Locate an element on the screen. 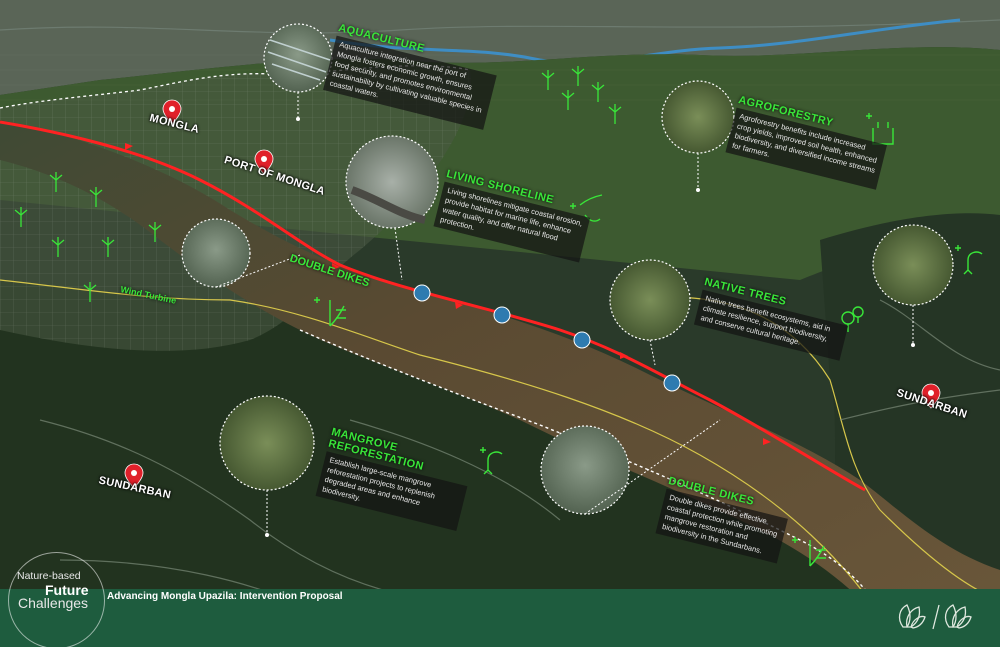 The width and height of the screenshot is (1000, 647). logo-line1: Nature-based is located at coordinates (49, 576).